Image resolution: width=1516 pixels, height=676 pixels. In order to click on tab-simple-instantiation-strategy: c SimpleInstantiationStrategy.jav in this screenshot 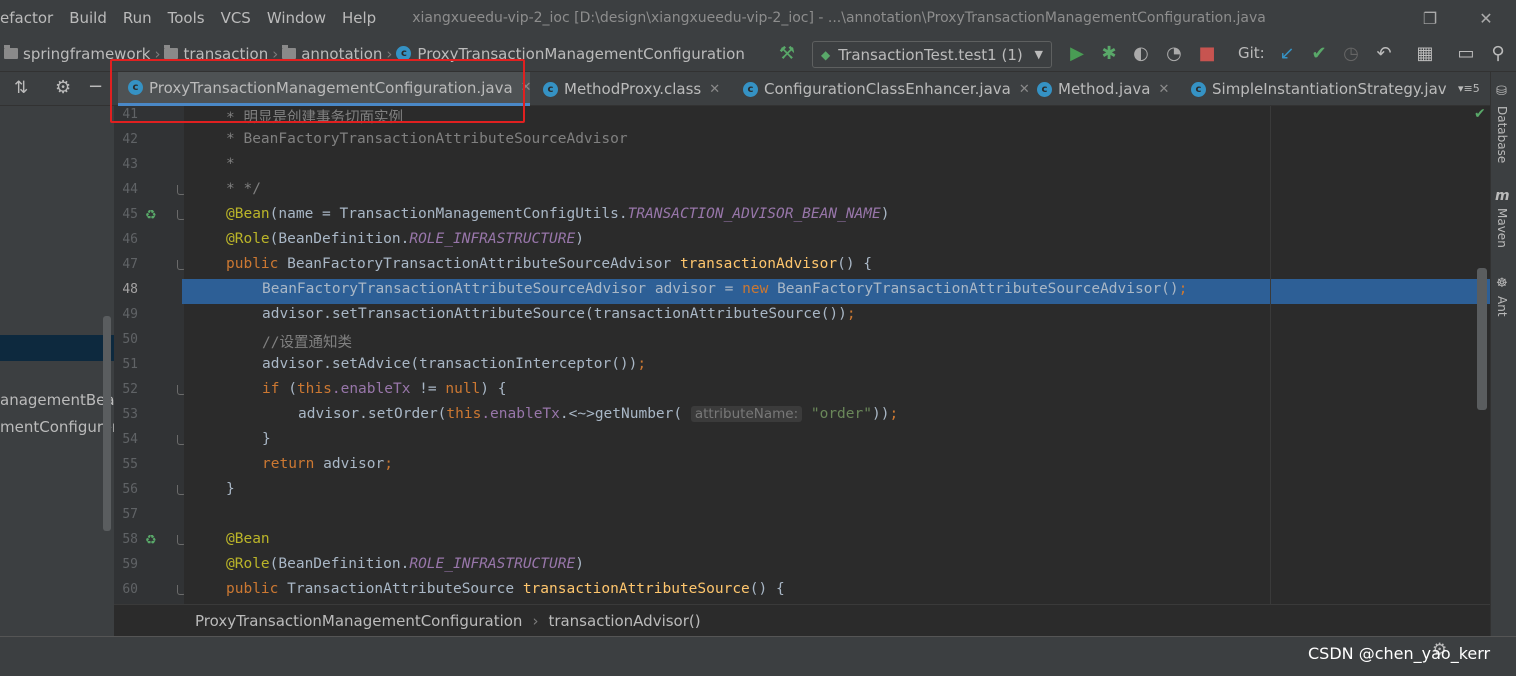, I will do `click(1318, 89)`.